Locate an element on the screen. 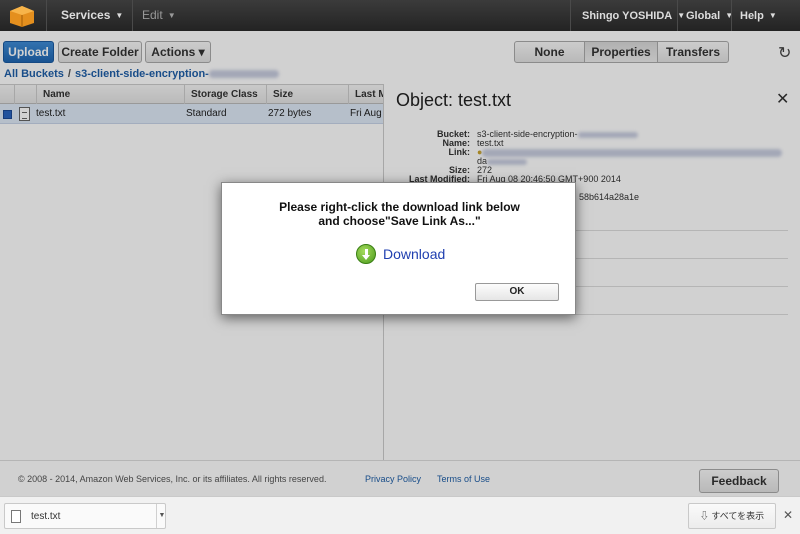 This screenshot has height=534, width=800. download-link: Download is located at coordinates (400, 254).